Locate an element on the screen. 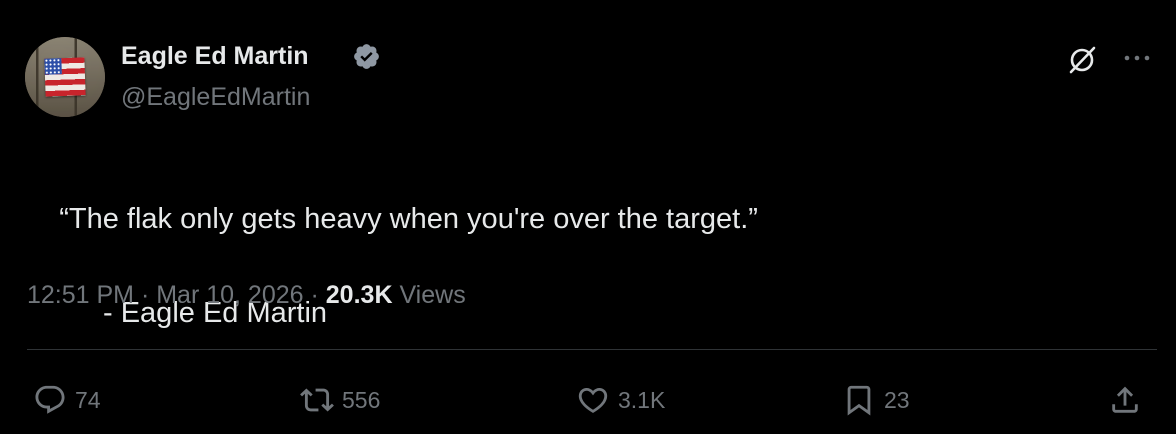  bookmark-count: 23 is located at coordinates (897, 400).